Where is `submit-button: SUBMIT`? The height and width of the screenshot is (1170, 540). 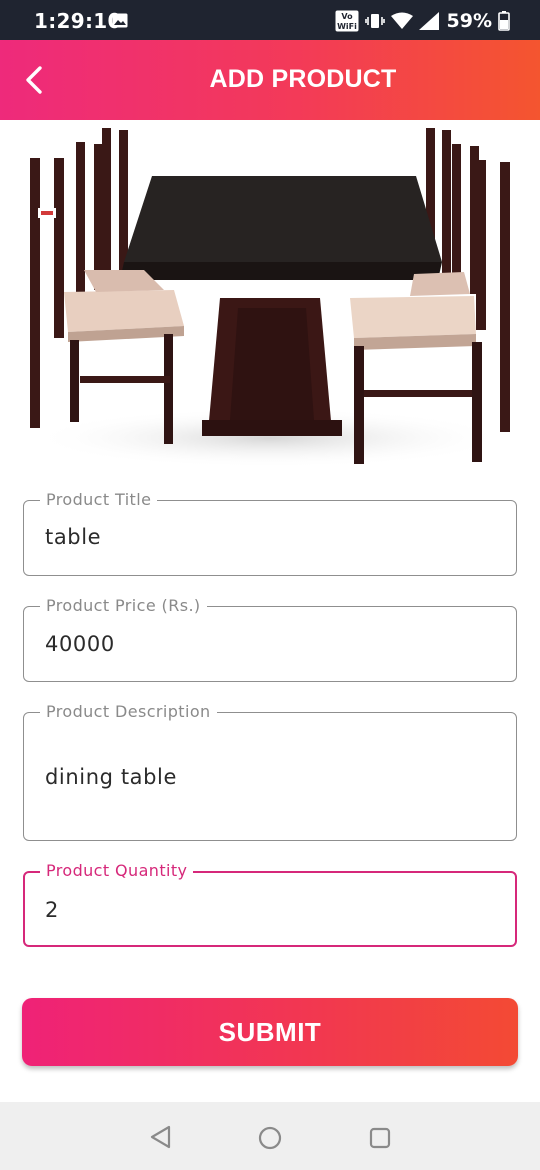 submit-button: SUBMIT is located at coordinates (270, 1032).